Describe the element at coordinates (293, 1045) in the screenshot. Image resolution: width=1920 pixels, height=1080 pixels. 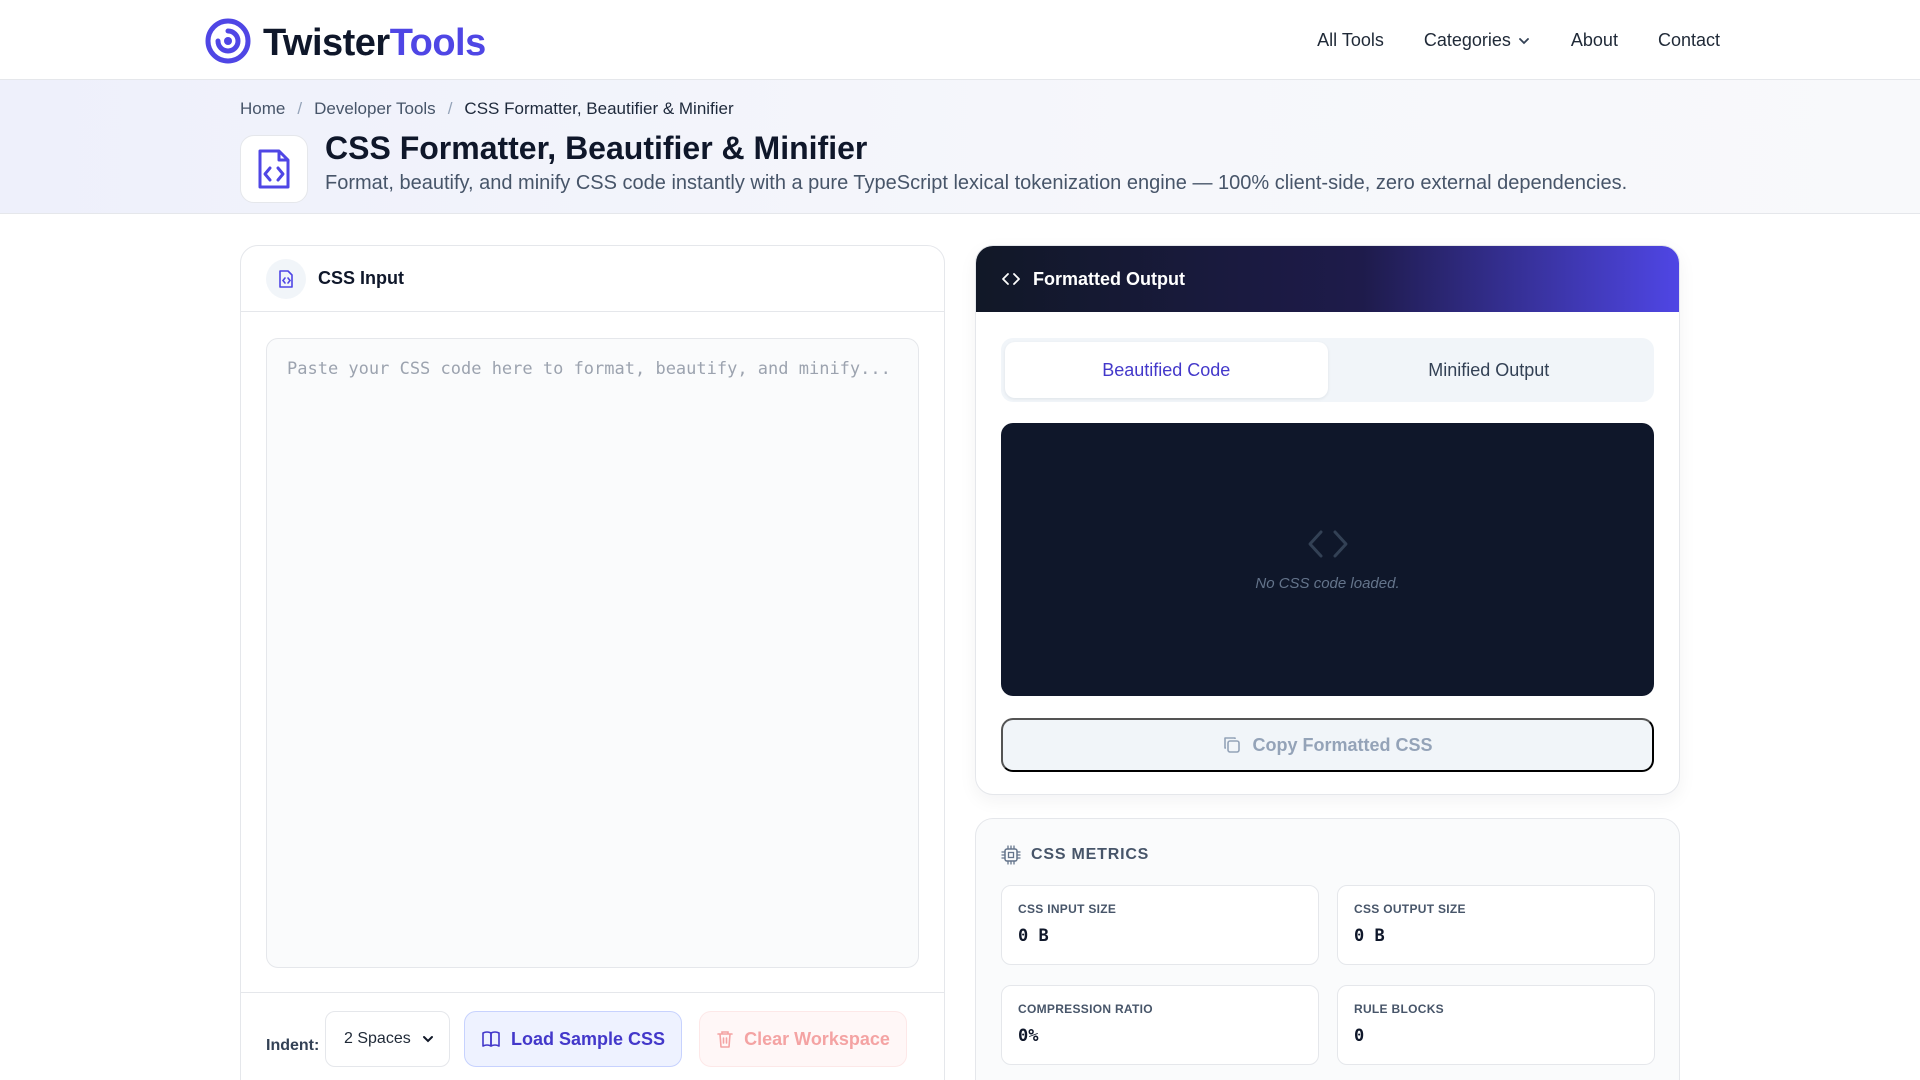
I see `indent-label: Indent:` at that location.